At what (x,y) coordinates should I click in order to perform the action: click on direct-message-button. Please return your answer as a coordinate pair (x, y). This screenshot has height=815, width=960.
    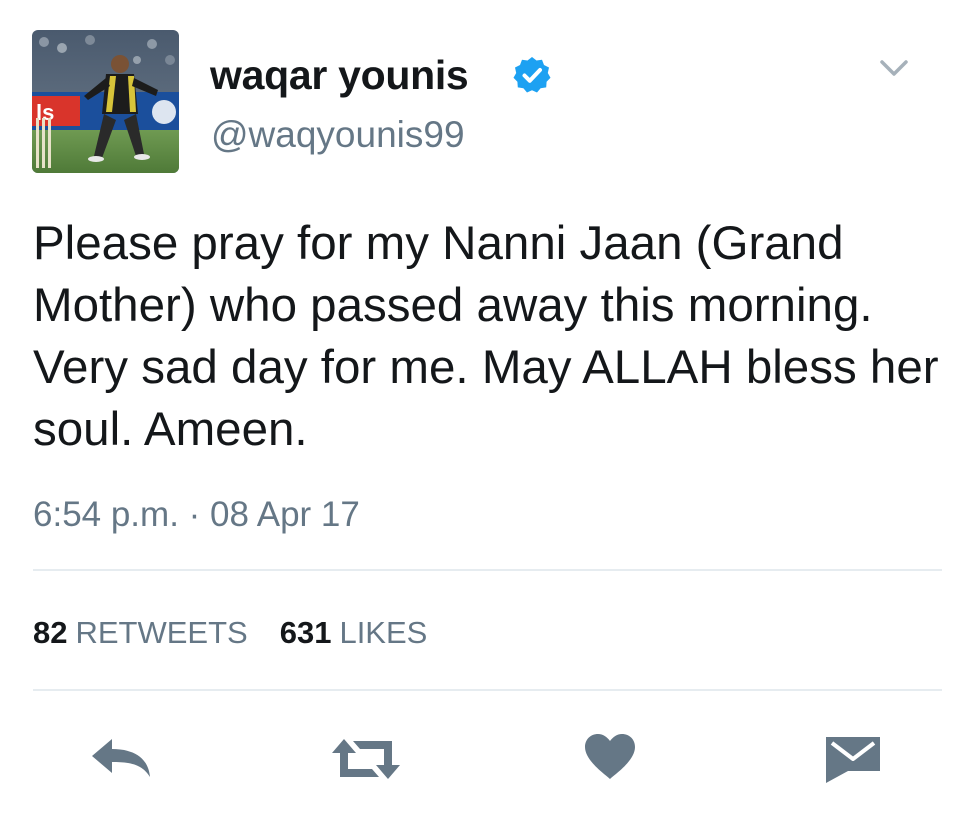
    Looking at the image, I should click on (853, 760).